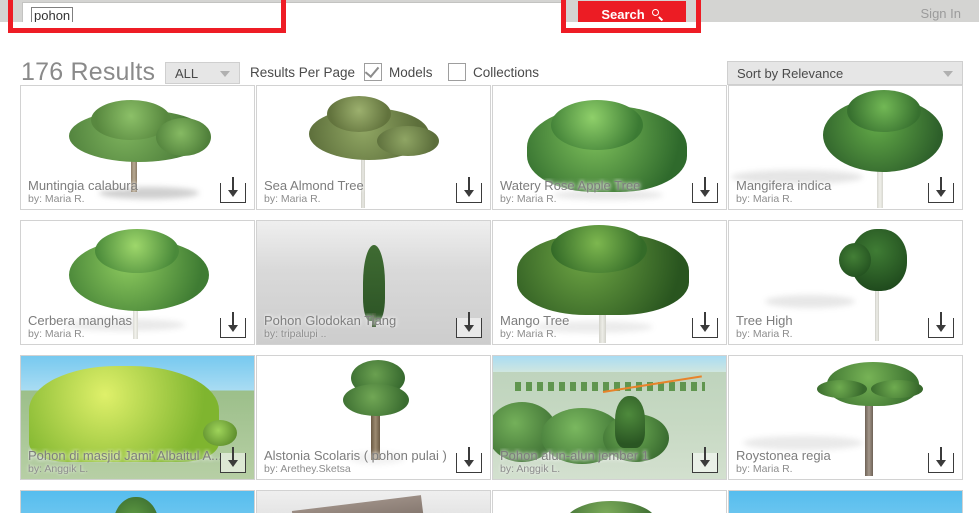  What do you see at coordinates (845, 147) in the screenshot?
I see `result-card: Mangifera indica by: Maria R.` at bounding box center [845, 147].